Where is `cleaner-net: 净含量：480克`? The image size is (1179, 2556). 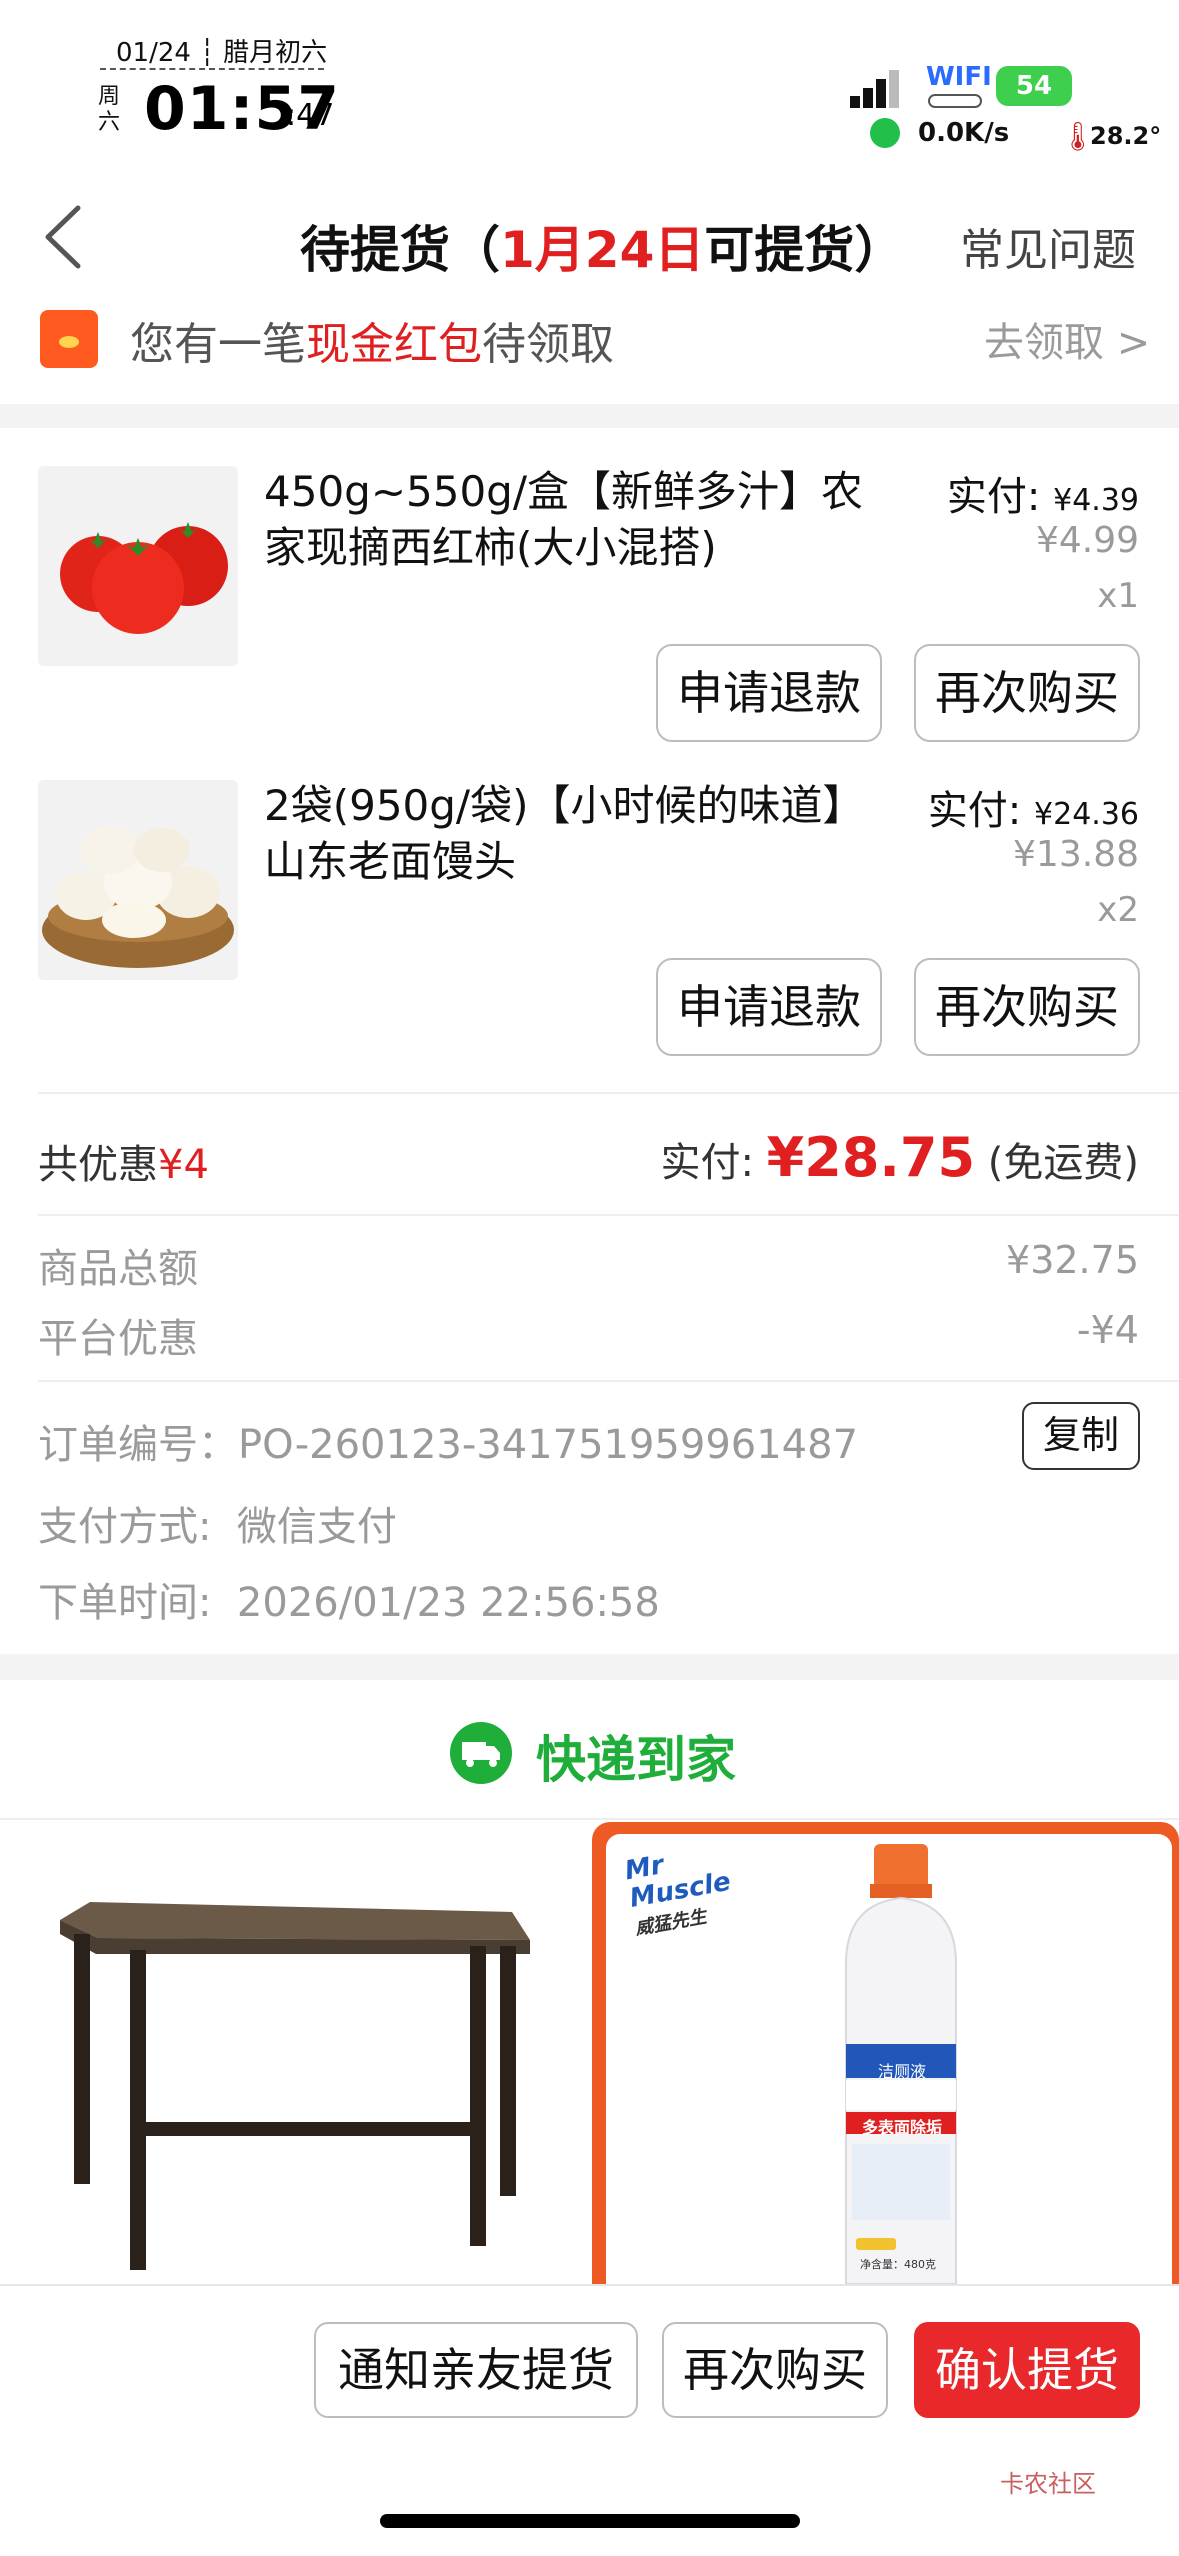
cleaner-net: 净含量：480克 is located at coordinates (898, 2264).